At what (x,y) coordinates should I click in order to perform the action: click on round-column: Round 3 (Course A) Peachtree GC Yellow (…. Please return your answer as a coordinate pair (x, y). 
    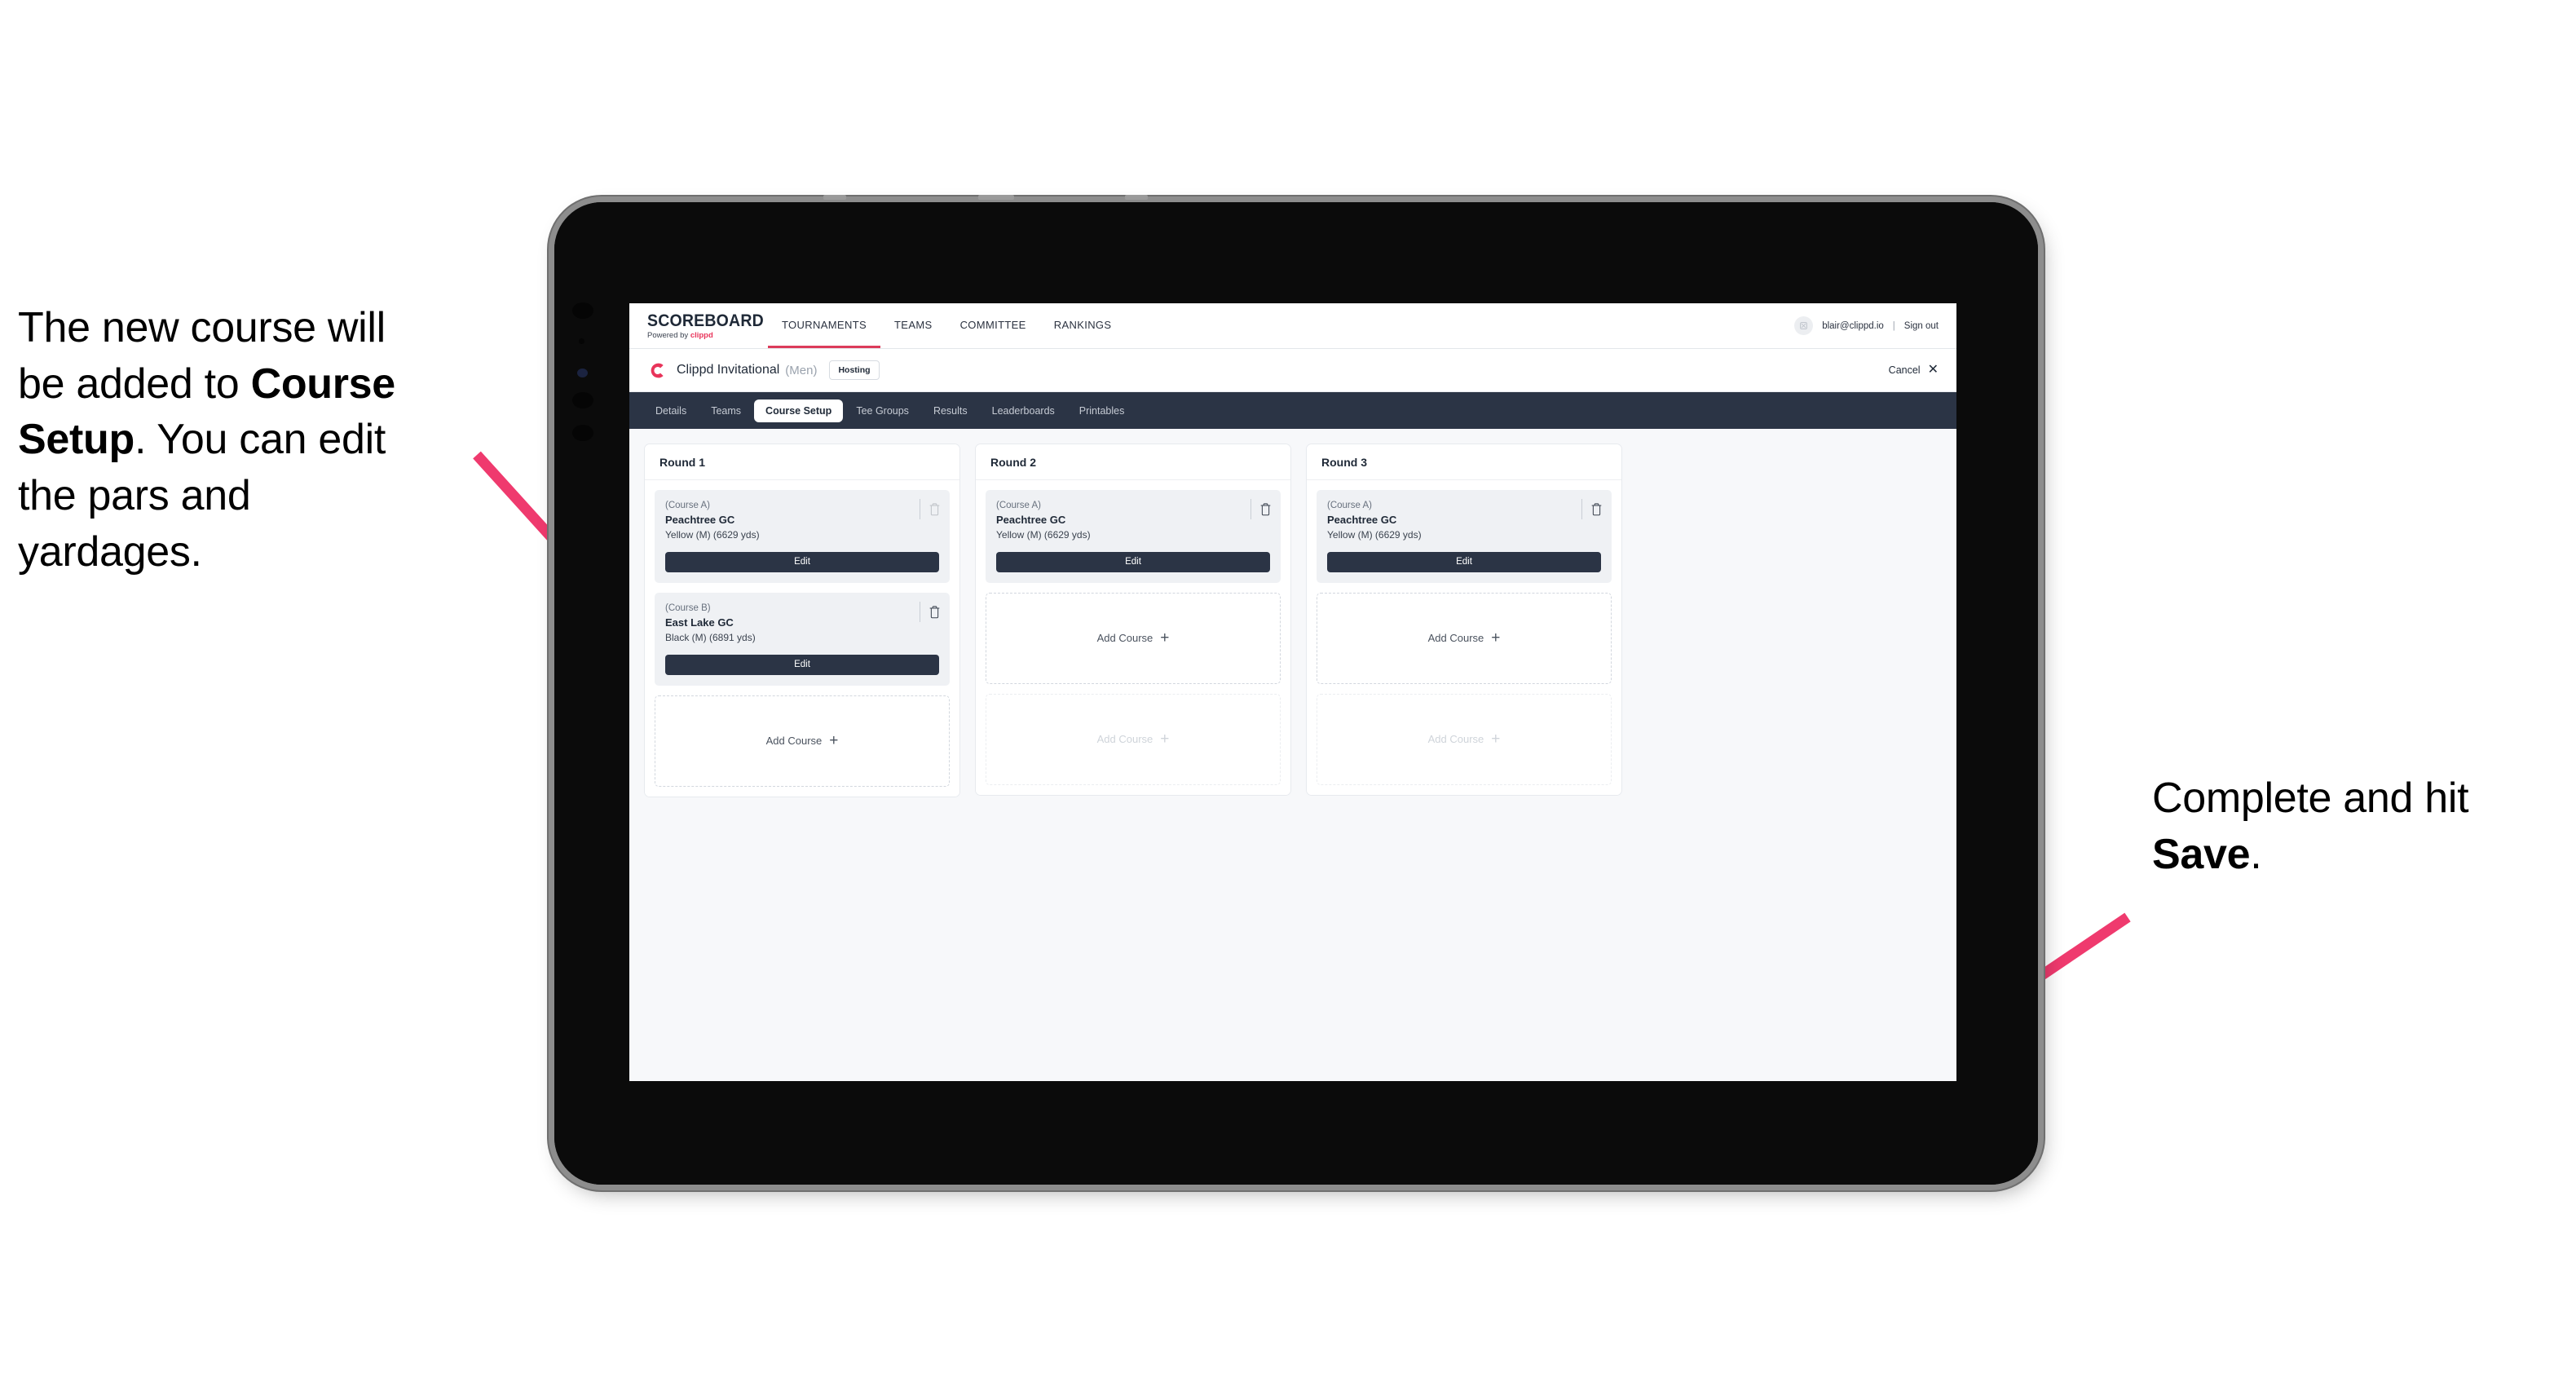
    Looking at the image, I should click on (1464, 620).